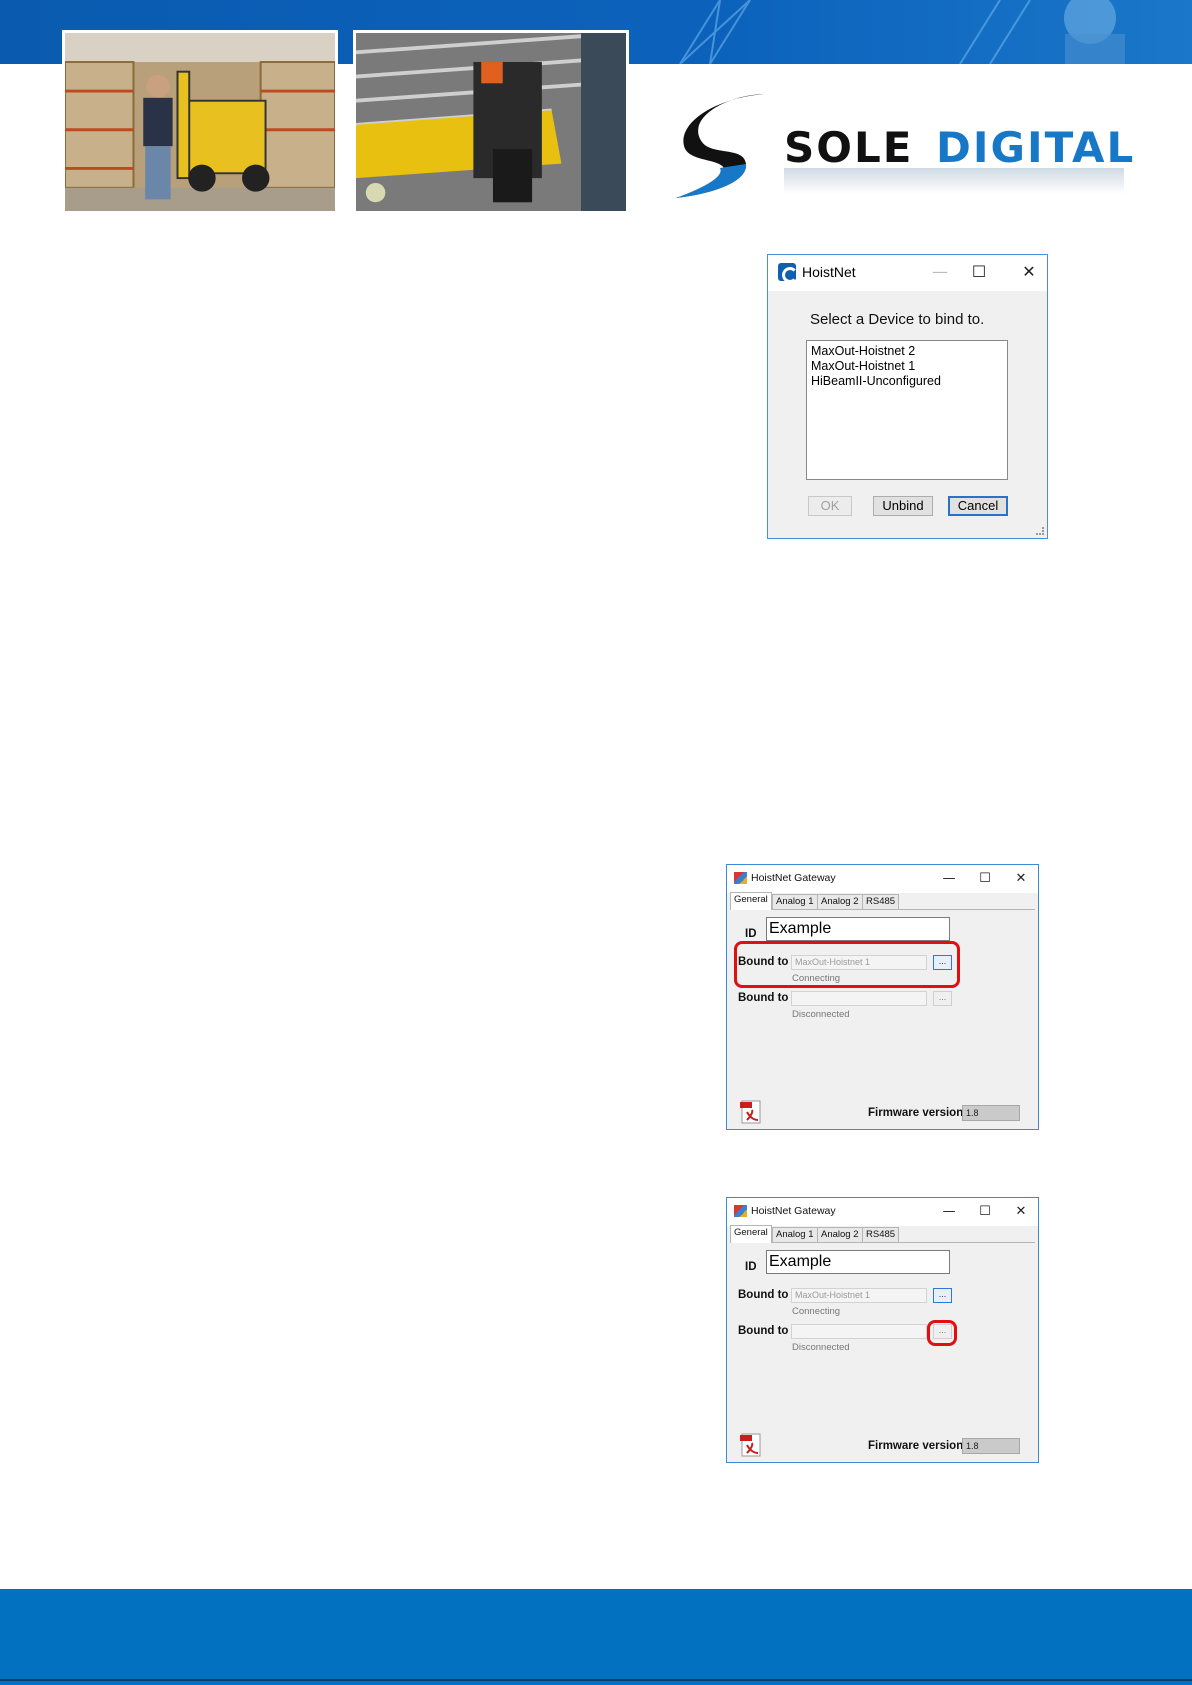 Image resolution: width=1192 pixels, height=1685 pixels. What do you see at coordinates (491, 122) in the screenshot?
I see `overhead-crane-hoist-photo` at bounding box center [491, 122].